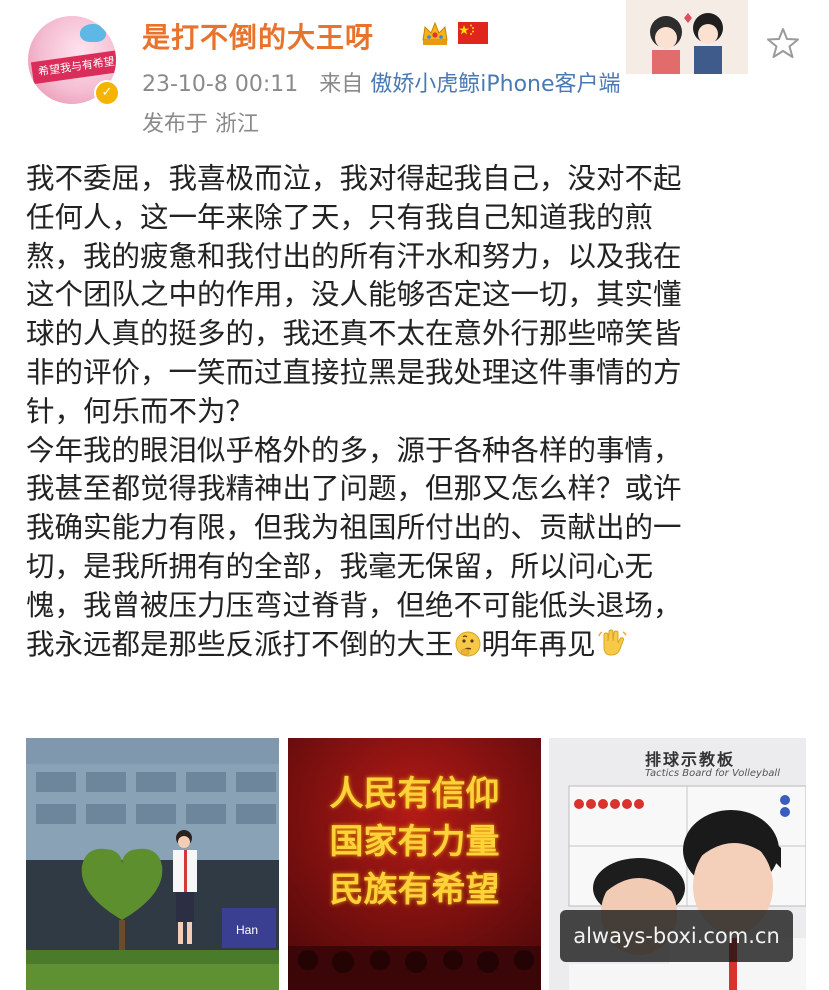  What do you see at coordinates (538, 644) in the screenshot?
I see `body-text-after-emoji: 明年再见` at bounding box center [538, 644].